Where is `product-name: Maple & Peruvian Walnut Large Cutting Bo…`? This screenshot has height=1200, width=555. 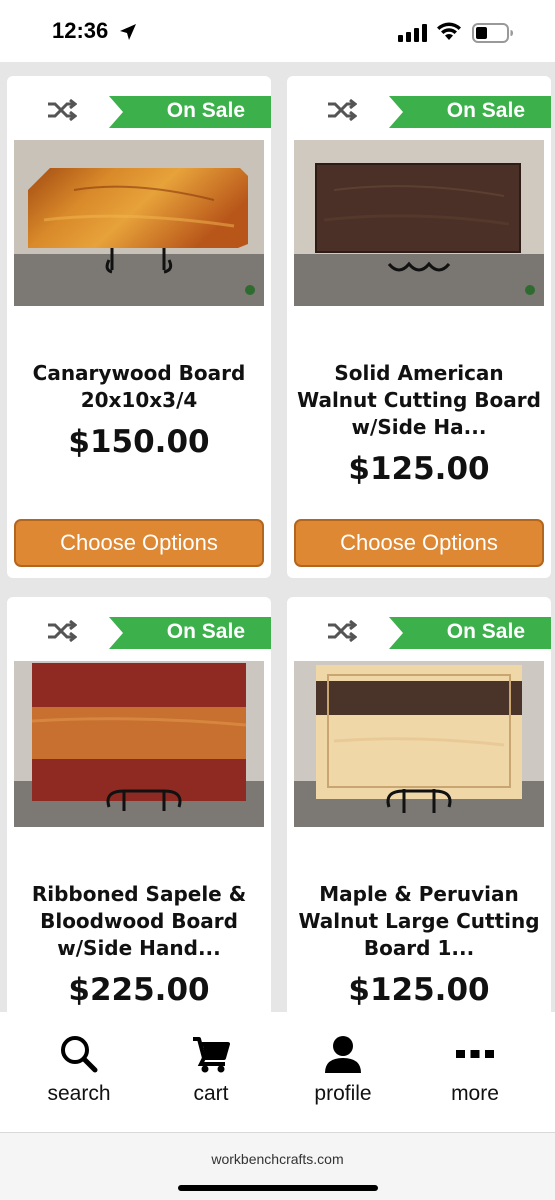
product-name: Maple & Peruvian Walnut Large Cutting Bo… is located at coordinates (419, 921).